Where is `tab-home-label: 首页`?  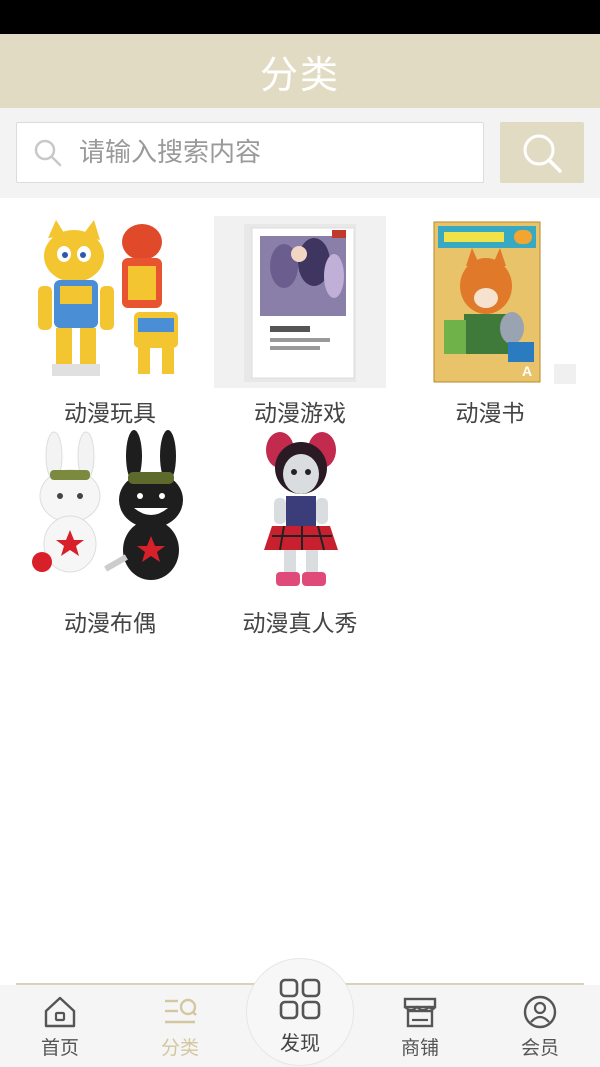 tab-home-label: 首页 is located at coordinates (59, 1048).